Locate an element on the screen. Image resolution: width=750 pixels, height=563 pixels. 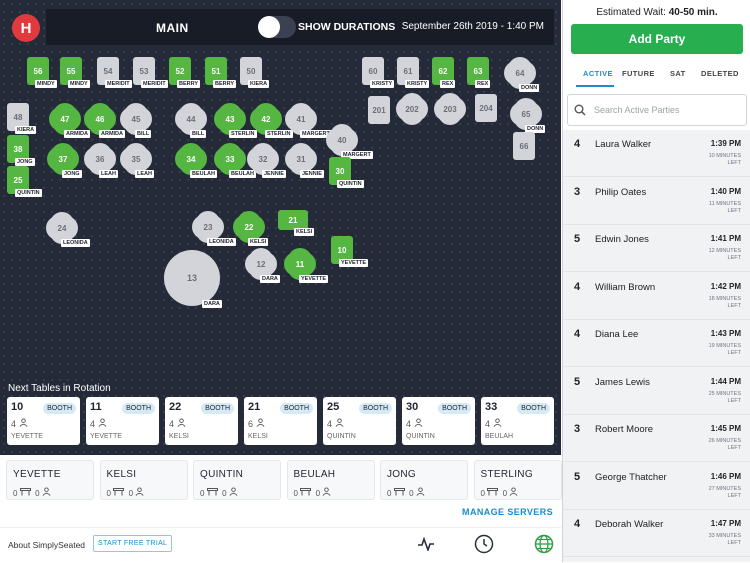
server-card: YEVETTE 0 0 is located at coordinates (50, 480).